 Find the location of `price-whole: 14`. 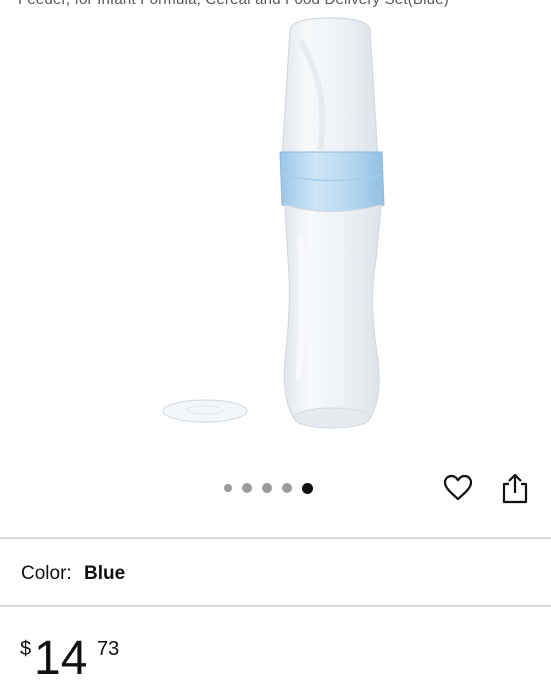

price-whole: 14 is located at coordinates (61, 658).